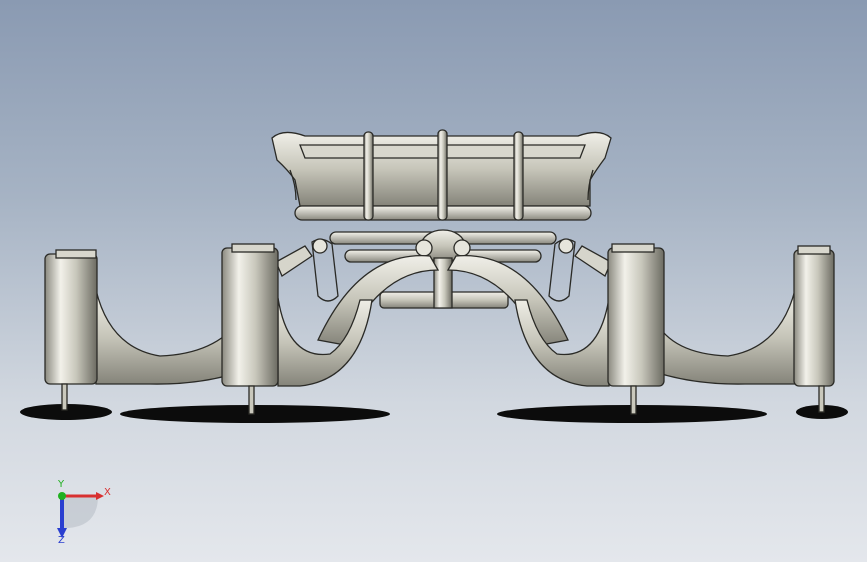  Describe the element at coordinates (324, 316) in the screenshot. I see `left-inner-arm` at that location.